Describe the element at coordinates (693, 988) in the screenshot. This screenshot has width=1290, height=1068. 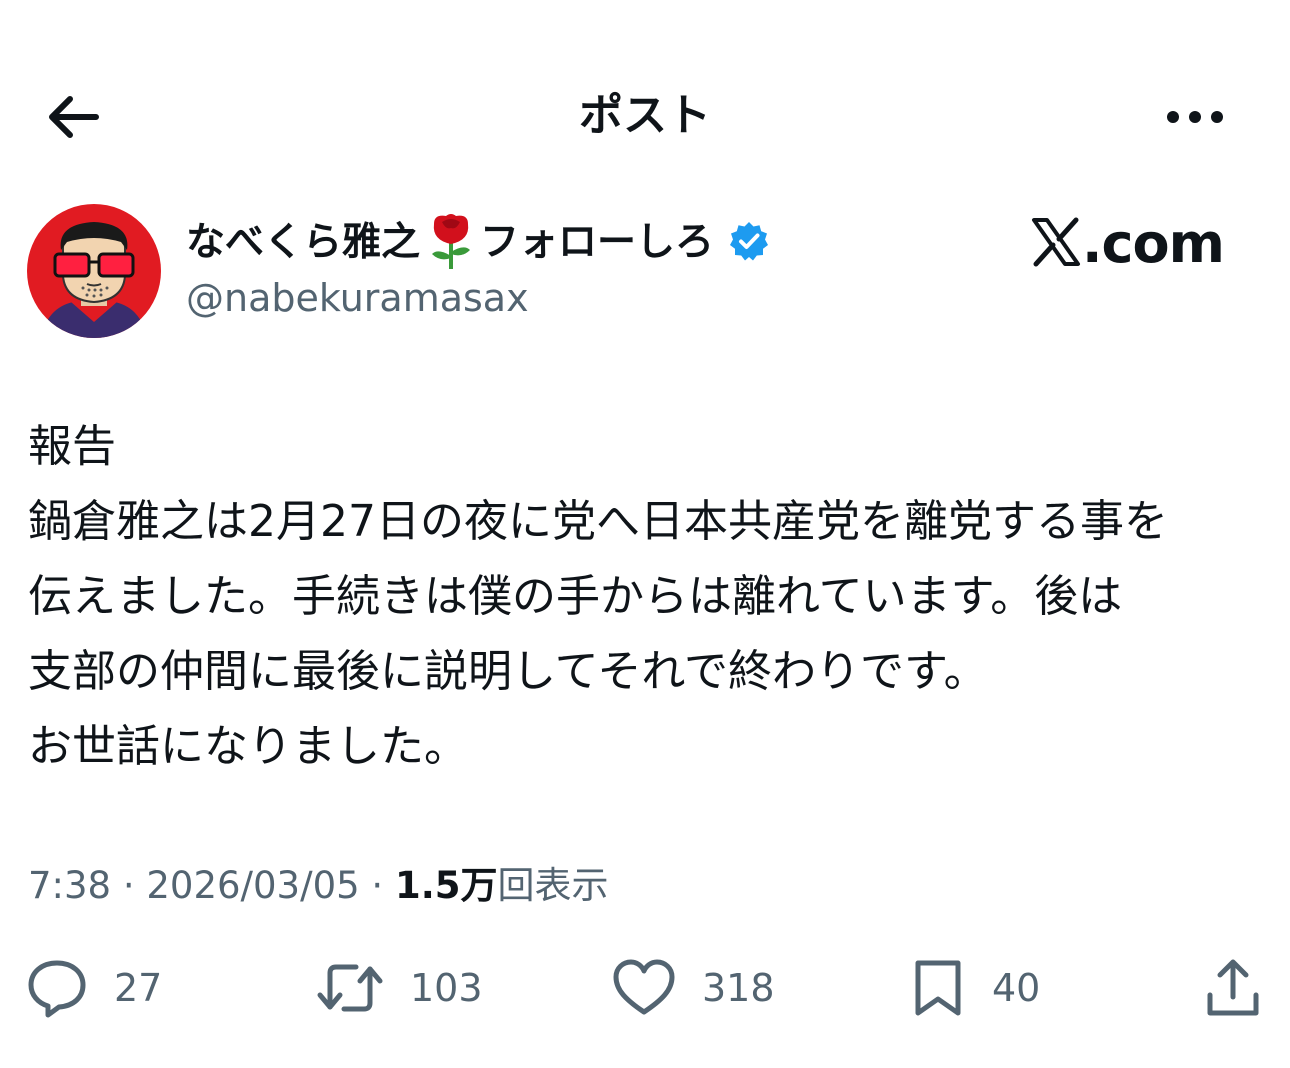
I see `like-button: 318` at that location.